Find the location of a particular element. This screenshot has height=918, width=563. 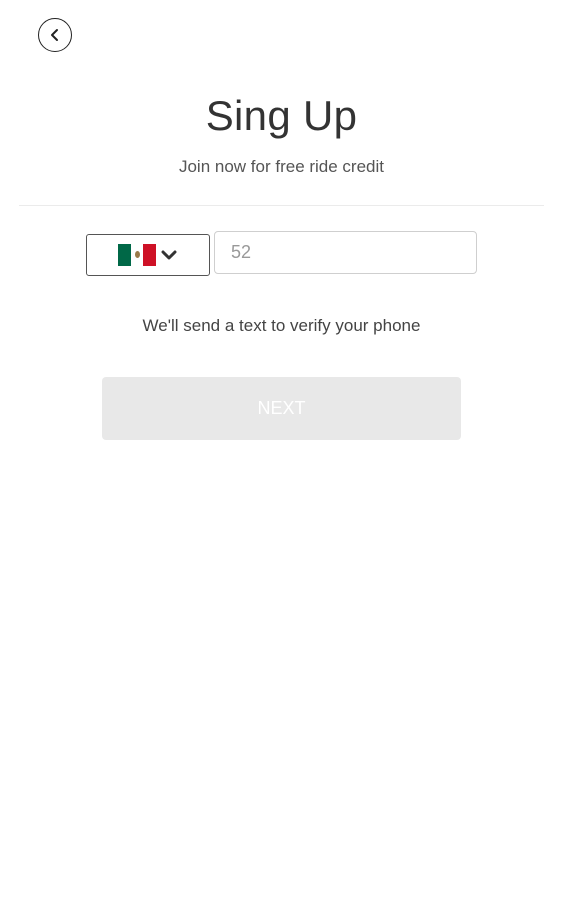

next-button: NEXT is located at coordinates (281, 408).